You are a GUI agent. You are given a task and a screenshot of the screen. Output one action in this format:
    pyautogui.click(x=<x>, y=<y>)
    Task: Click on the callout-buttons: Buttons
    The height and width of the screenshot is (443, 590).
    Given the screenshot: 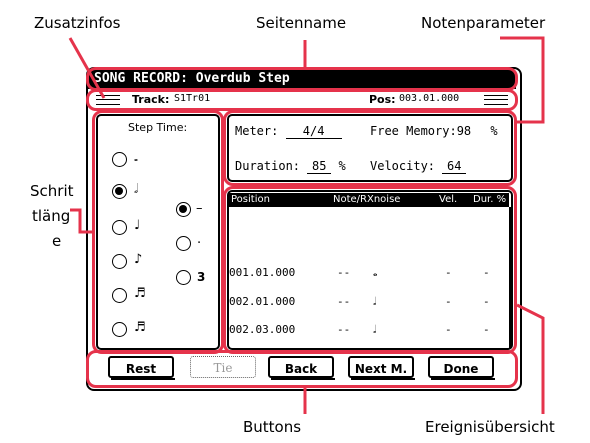 What is the action you would take?
    pyautogui.click(x=272, y=427)
    